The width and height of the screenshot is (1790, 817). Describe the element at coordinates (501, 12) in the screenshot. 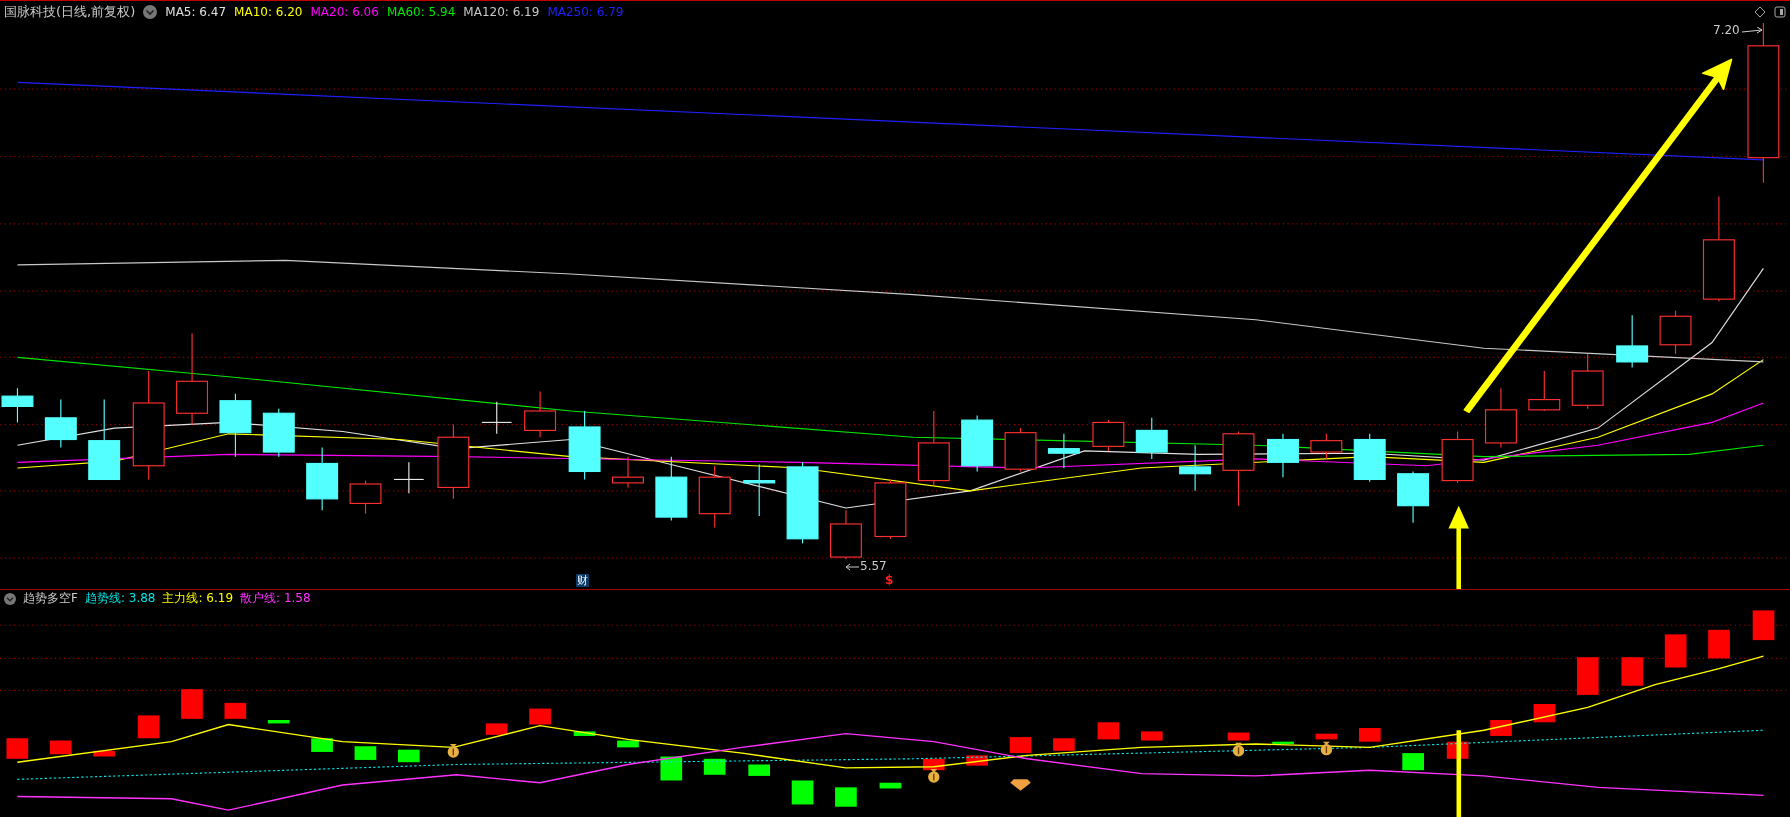

I see `moving-average-value: MA120: 6.19` at that location.